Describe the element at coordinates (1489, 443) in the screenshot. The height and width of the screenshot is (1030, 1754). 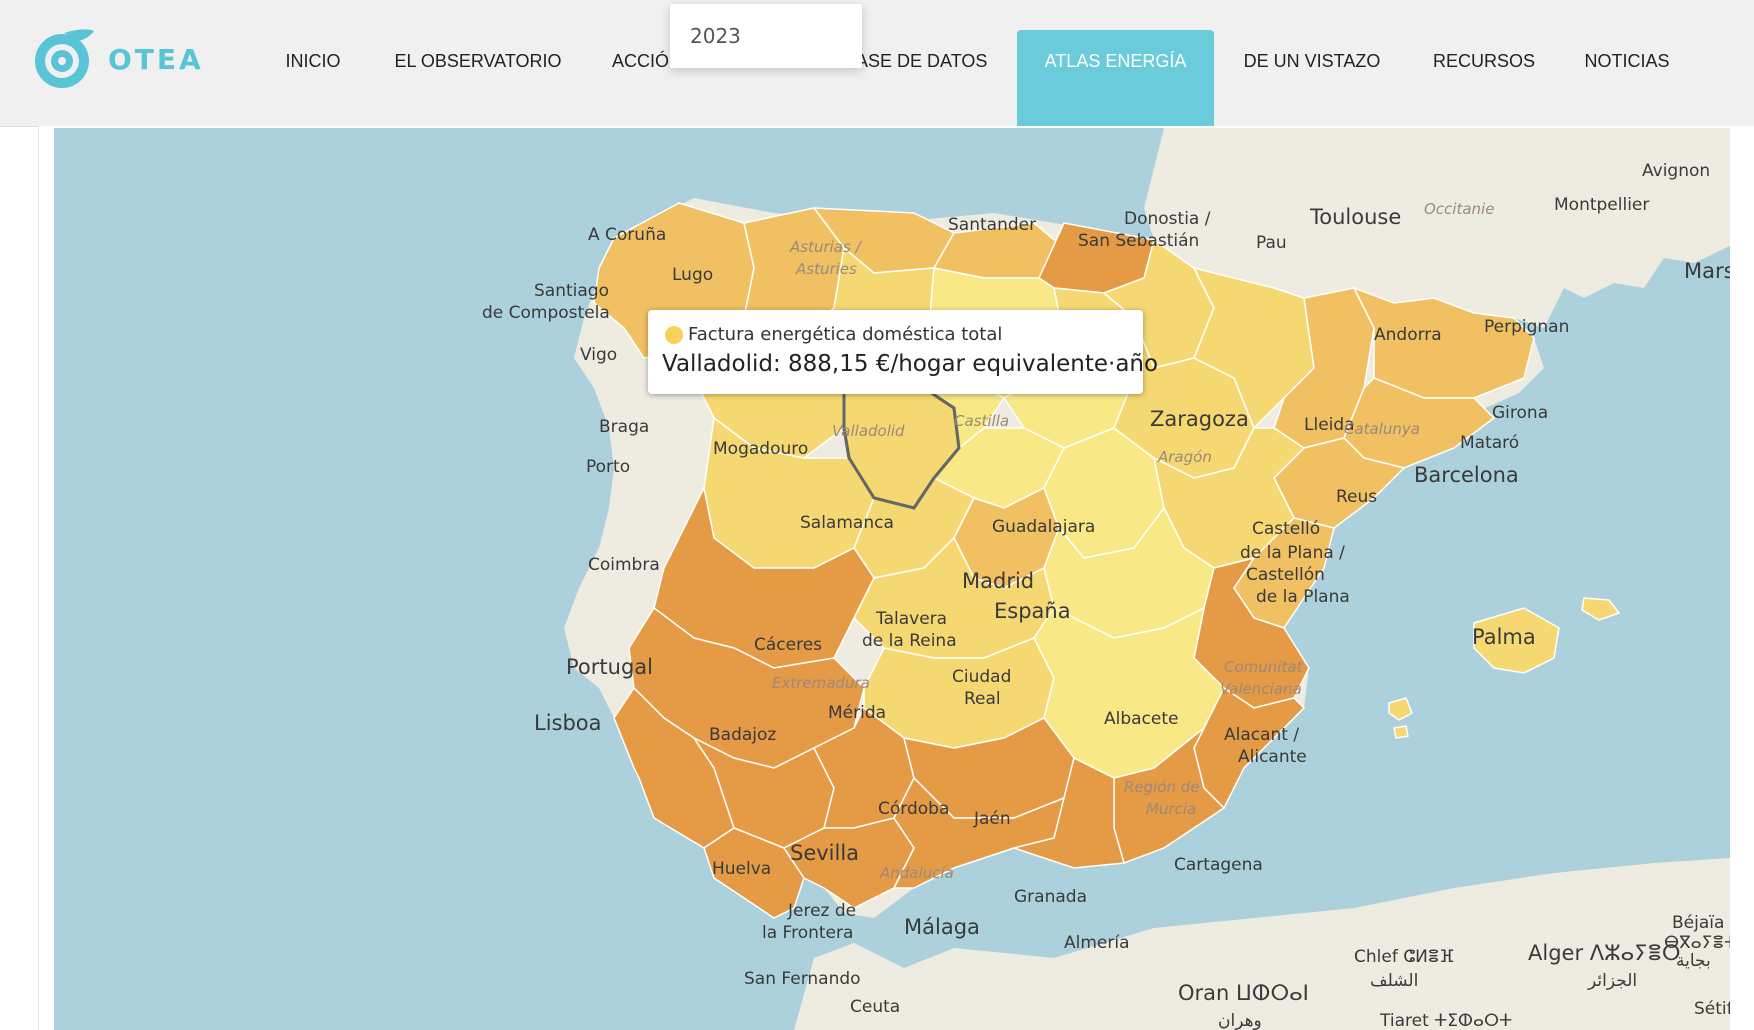
I see `label-mataro: Mataró` at that location.